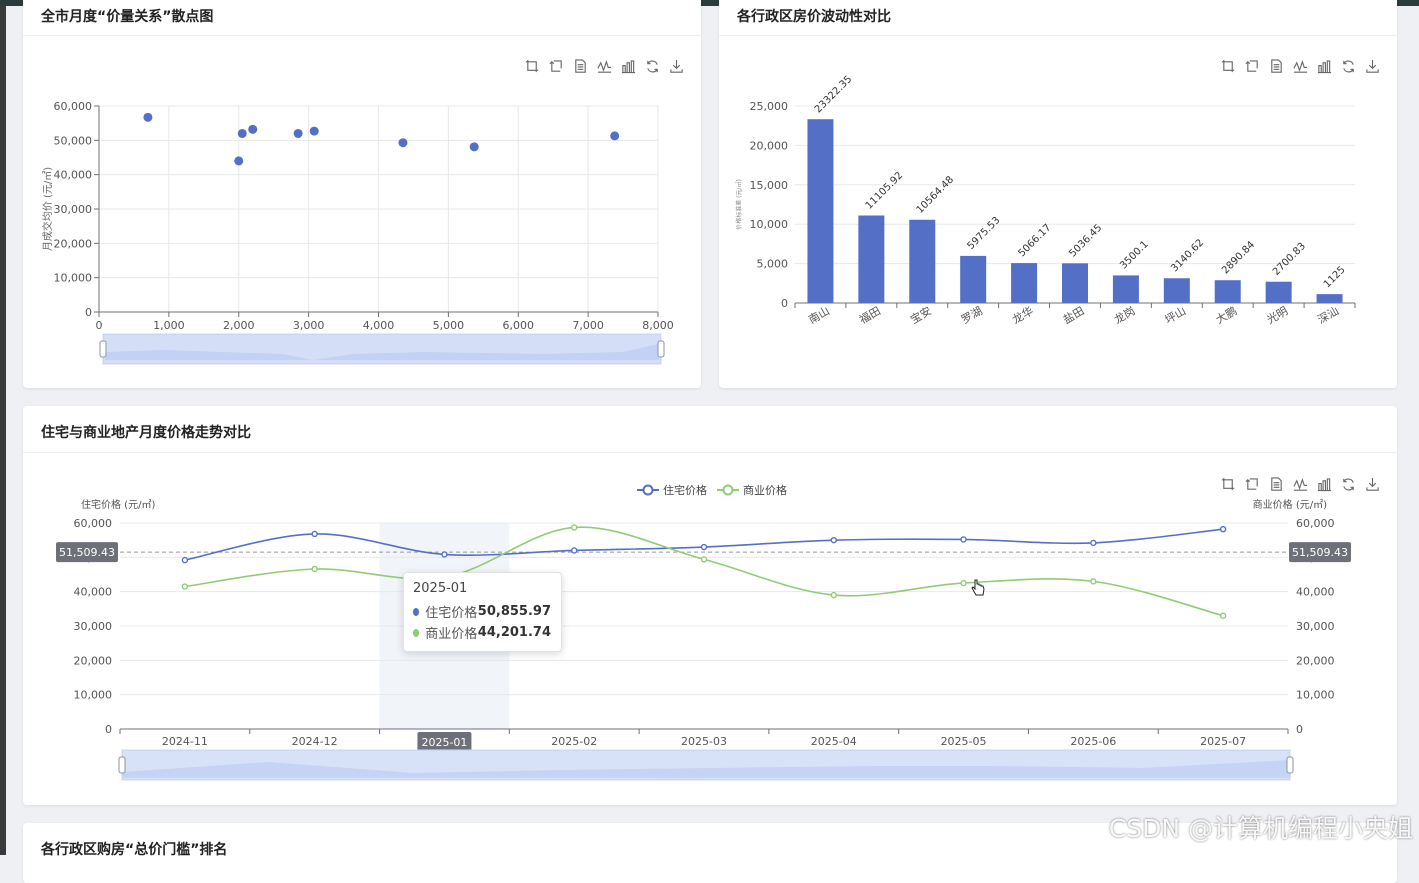  Describe the element at coordinates (514, 611) in the screenshot. I see `tooltip-series-value: 50,855.97` at that location.